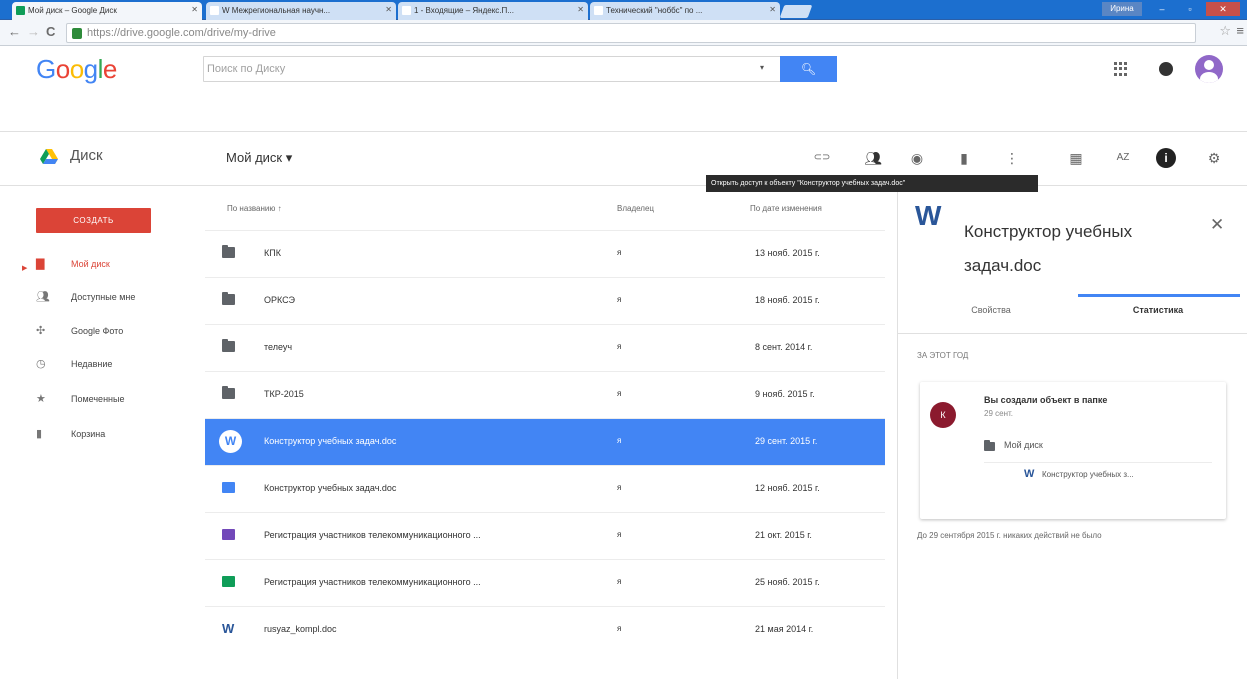 Image resolution: width=1247 pixels, height=679 pixels. Describe the element at coordinates (301, 11) in the screenshot. I see `browser-tab-2: W Межрегиональная научн... ✕` at that location.